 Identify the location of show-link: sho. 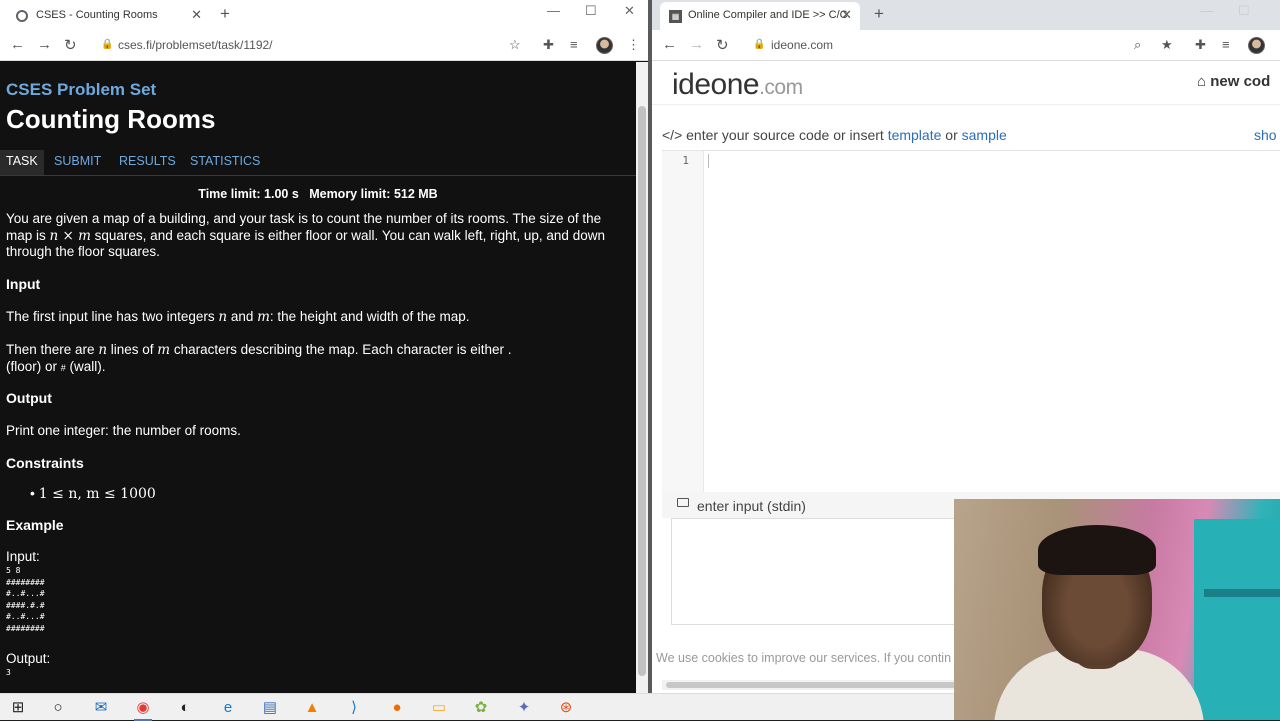
(1265, 135).